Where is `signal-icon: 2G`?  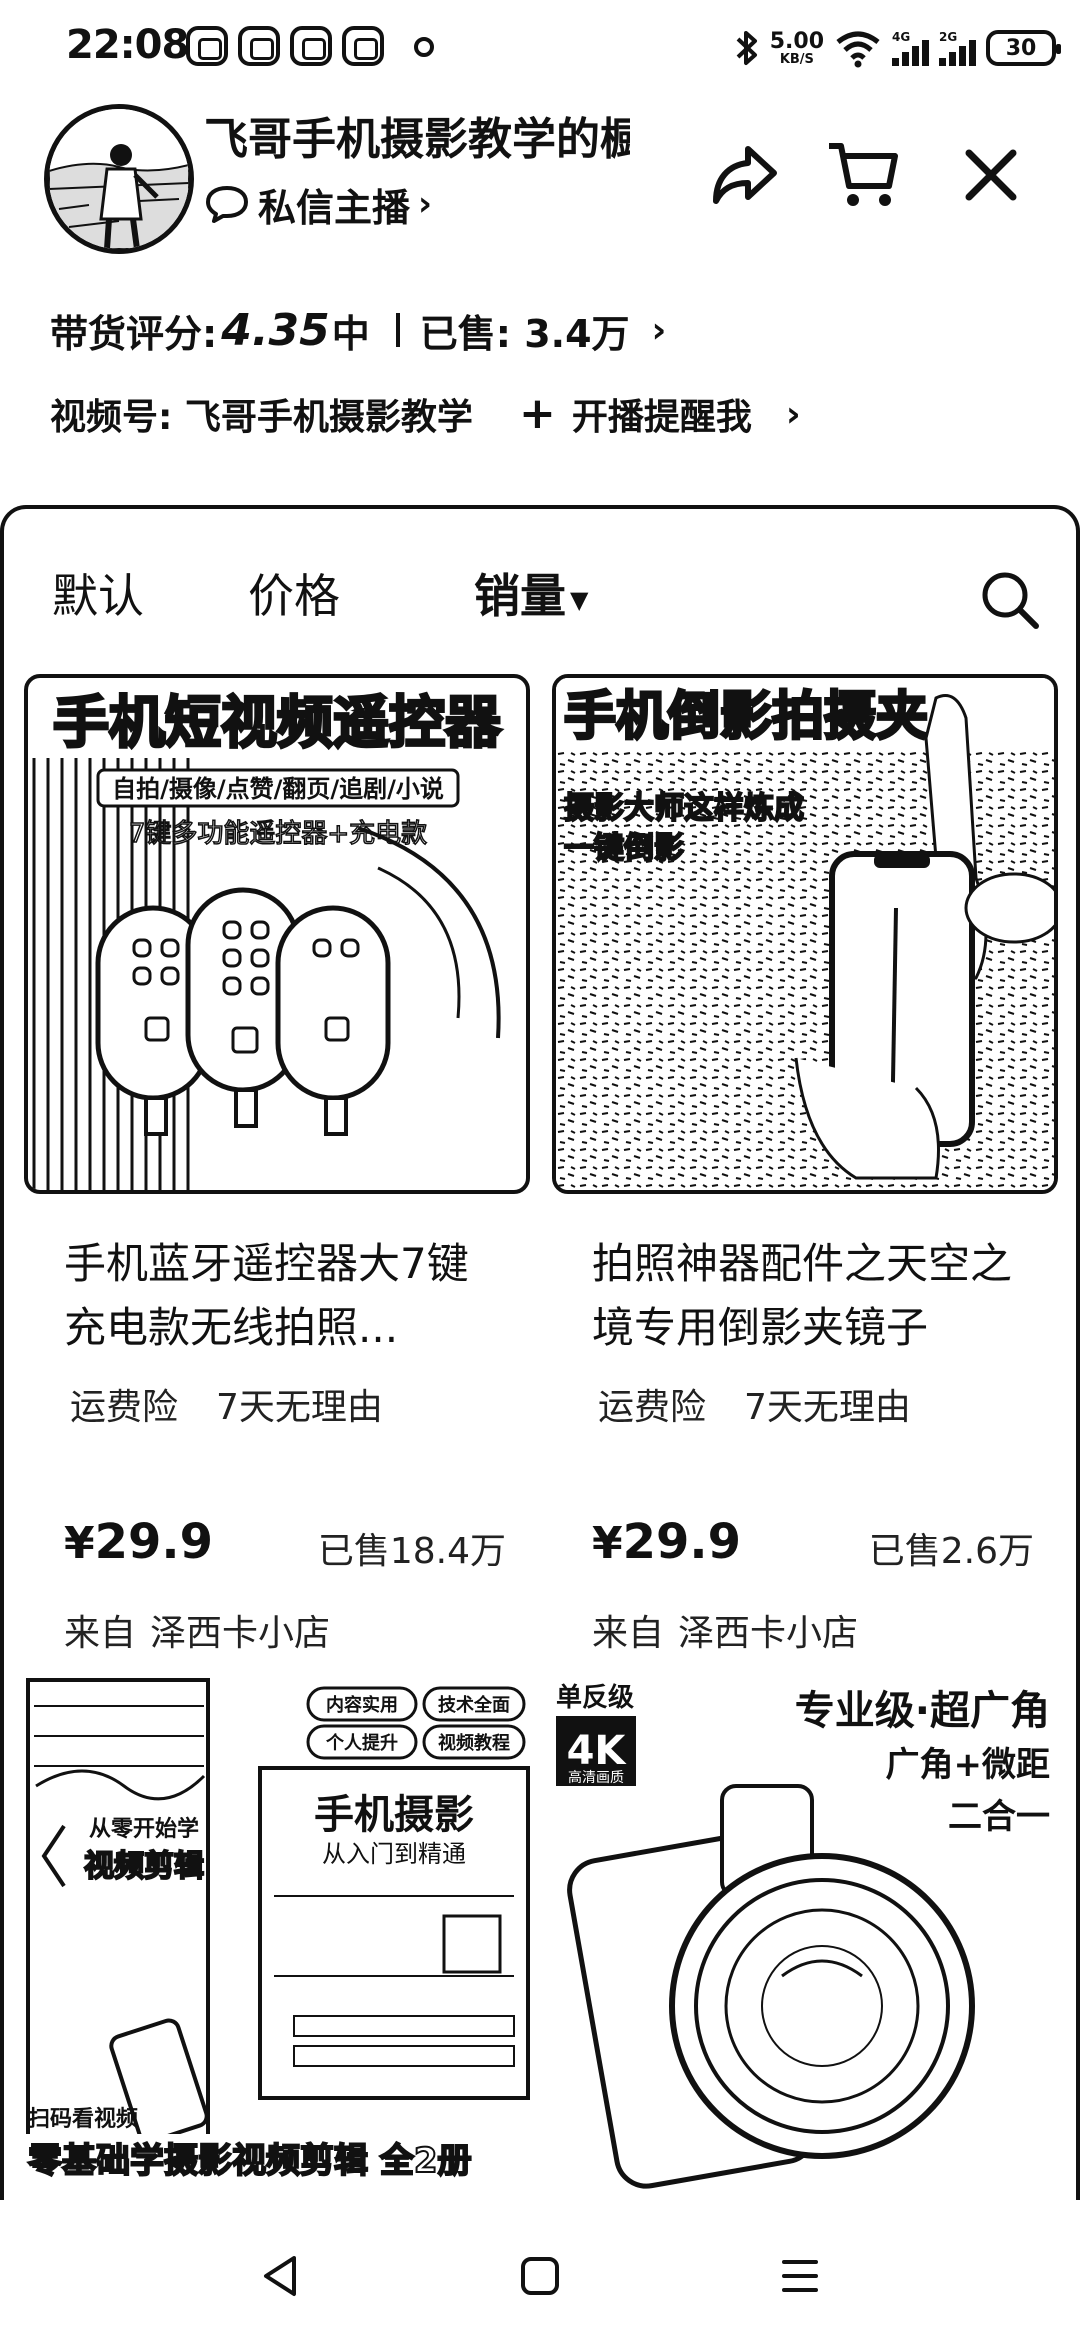 signal-icon: 2G is located at coordinates (957, 48).